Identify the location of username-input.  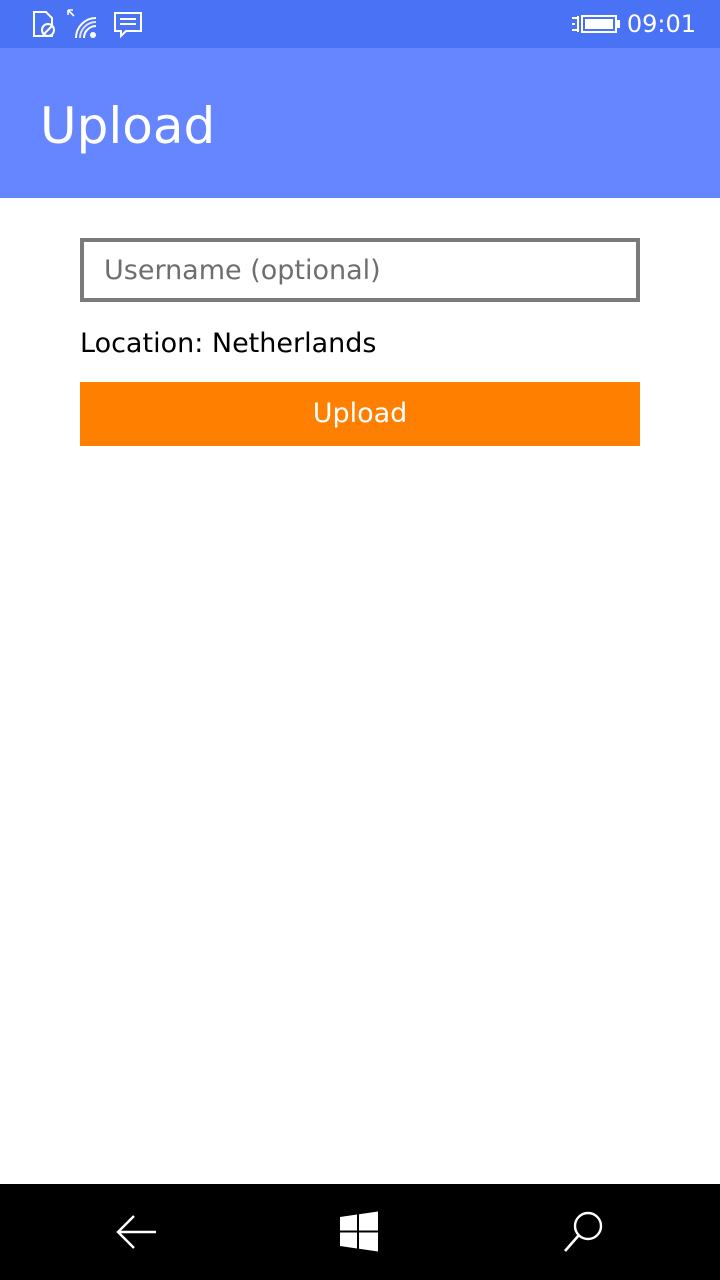
(360, 270).